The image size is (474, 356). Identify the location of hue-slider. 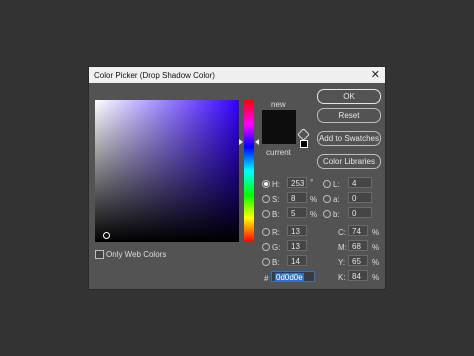
(249, 171).